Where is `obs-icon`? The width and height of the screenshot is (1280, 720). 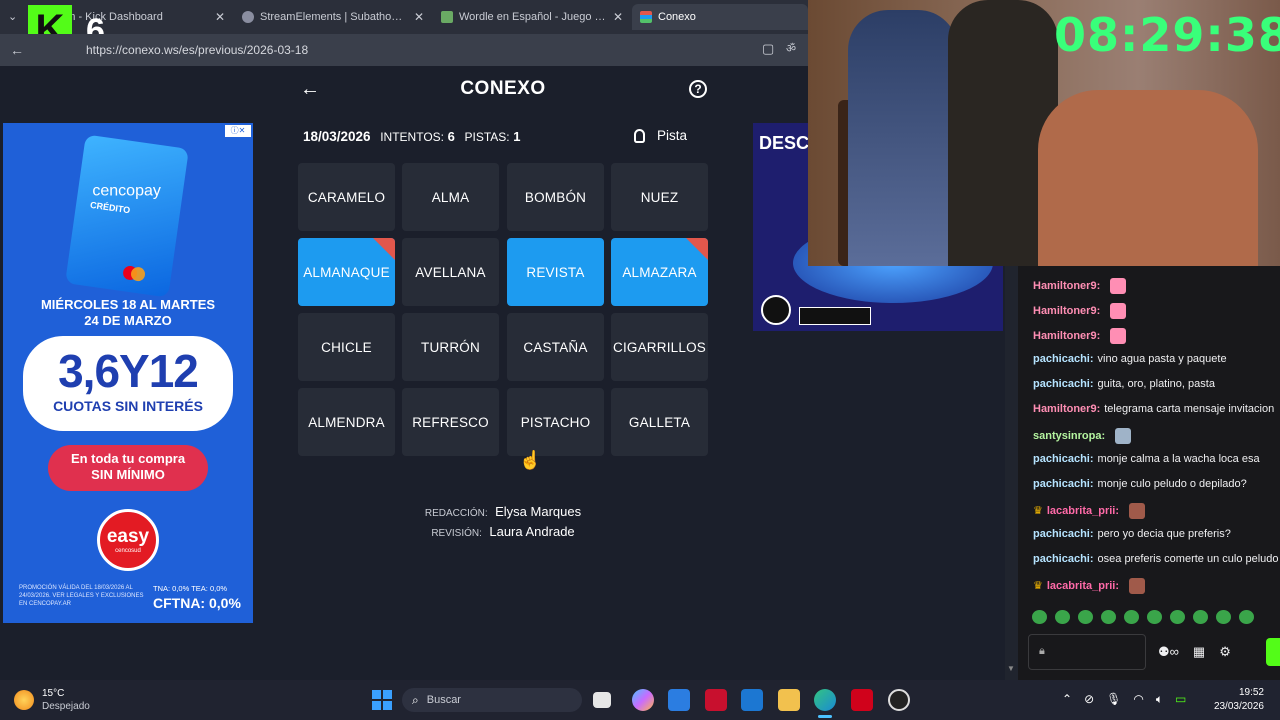
obs-icon is located at coordinates (899, 700).